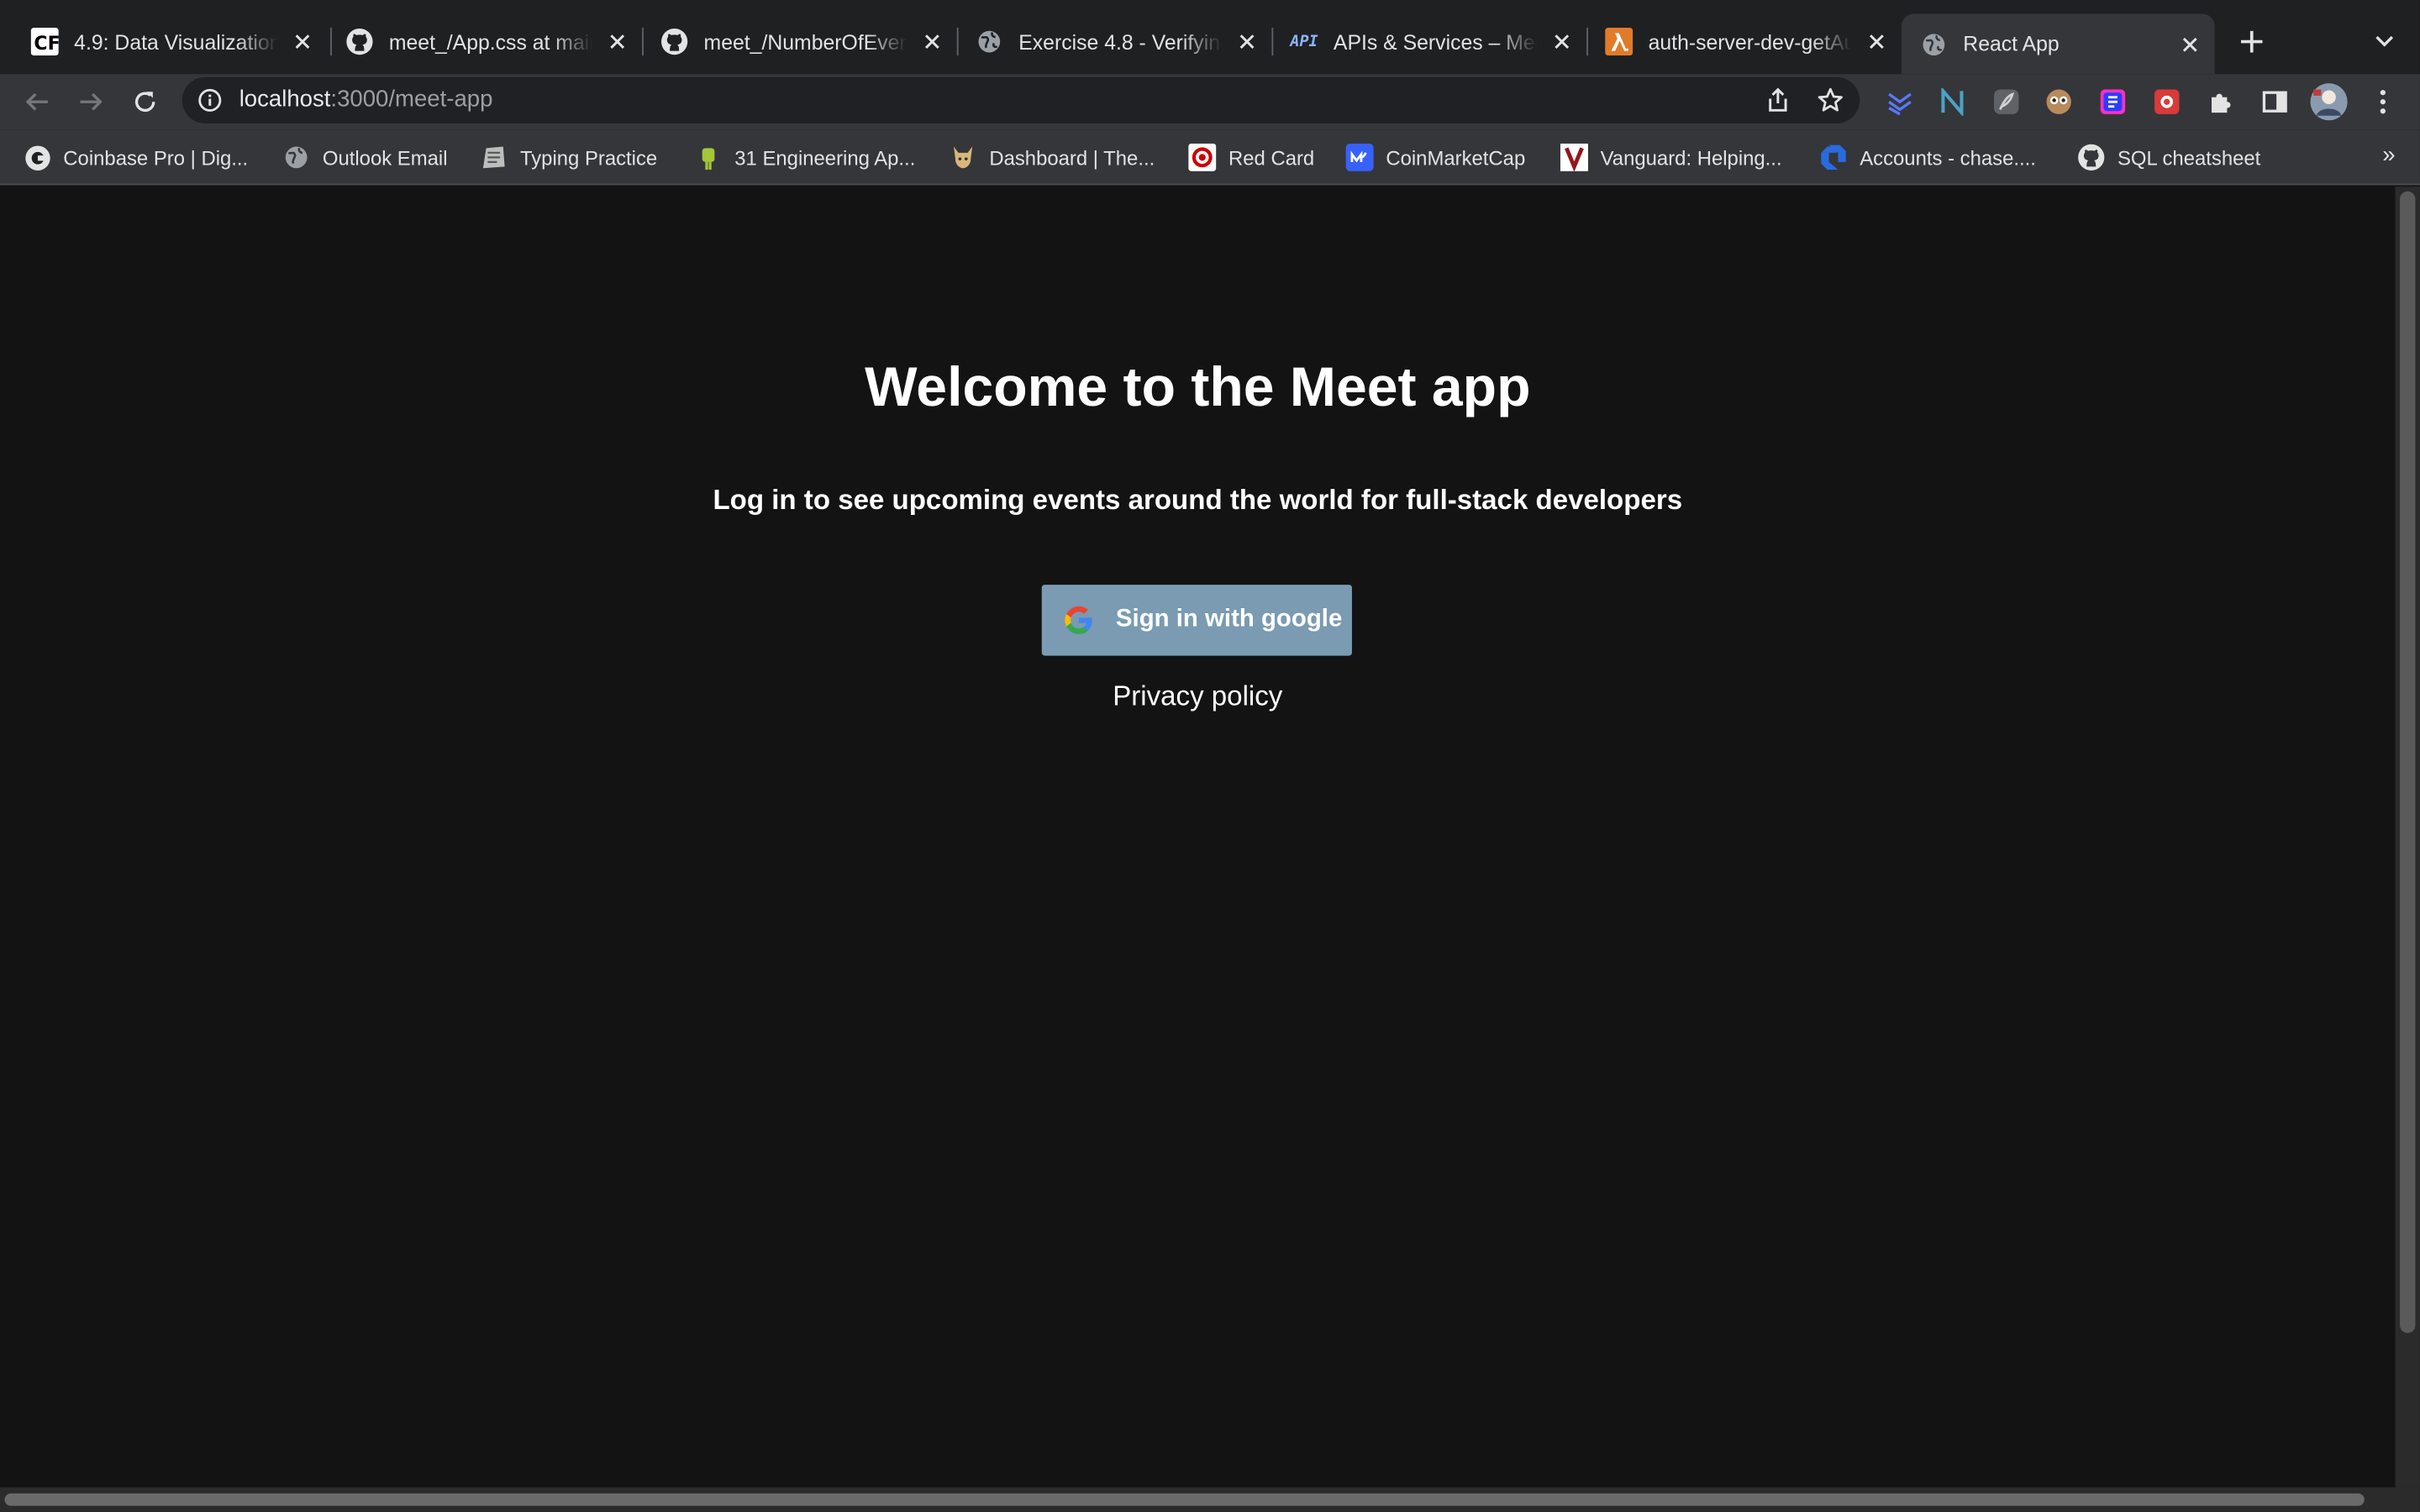  I want to click on extensions-puzzle-icon, so click(2221, 102).